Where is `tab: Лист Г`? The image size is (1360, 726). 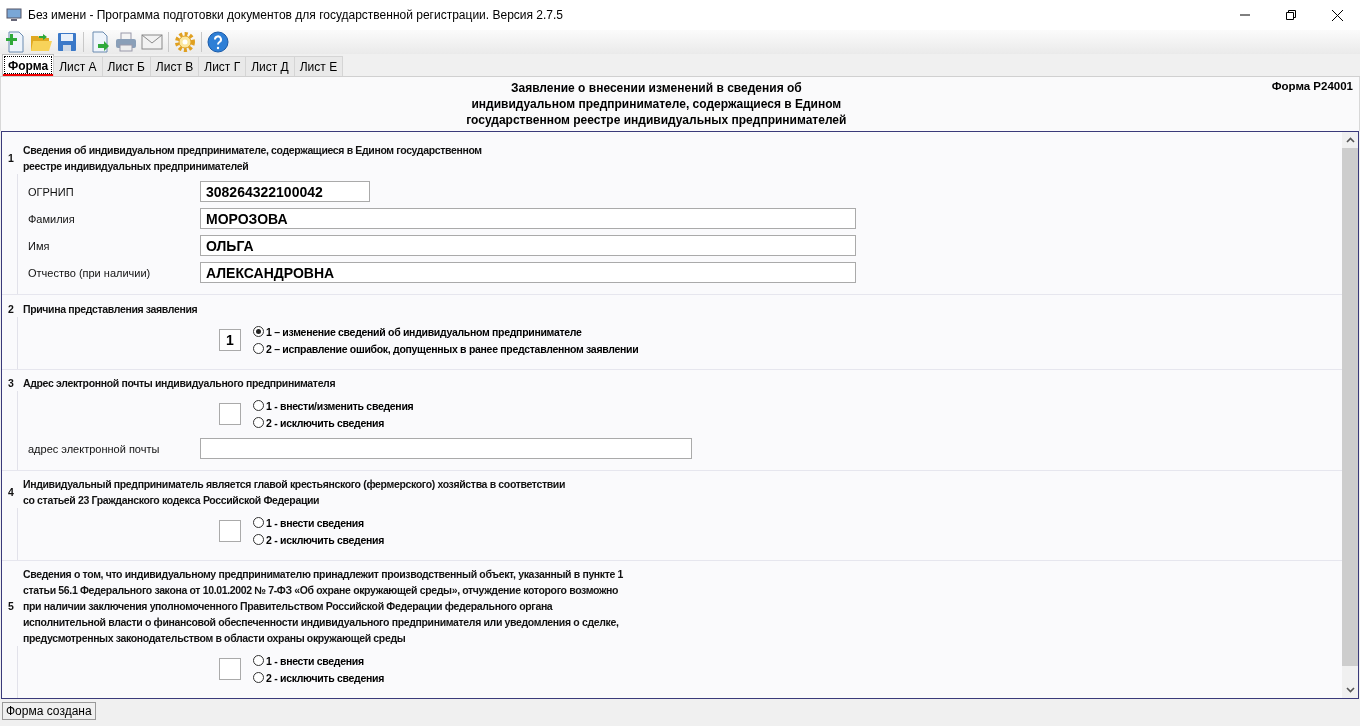 tab: Лист Г is located at coordinates (222, 66).